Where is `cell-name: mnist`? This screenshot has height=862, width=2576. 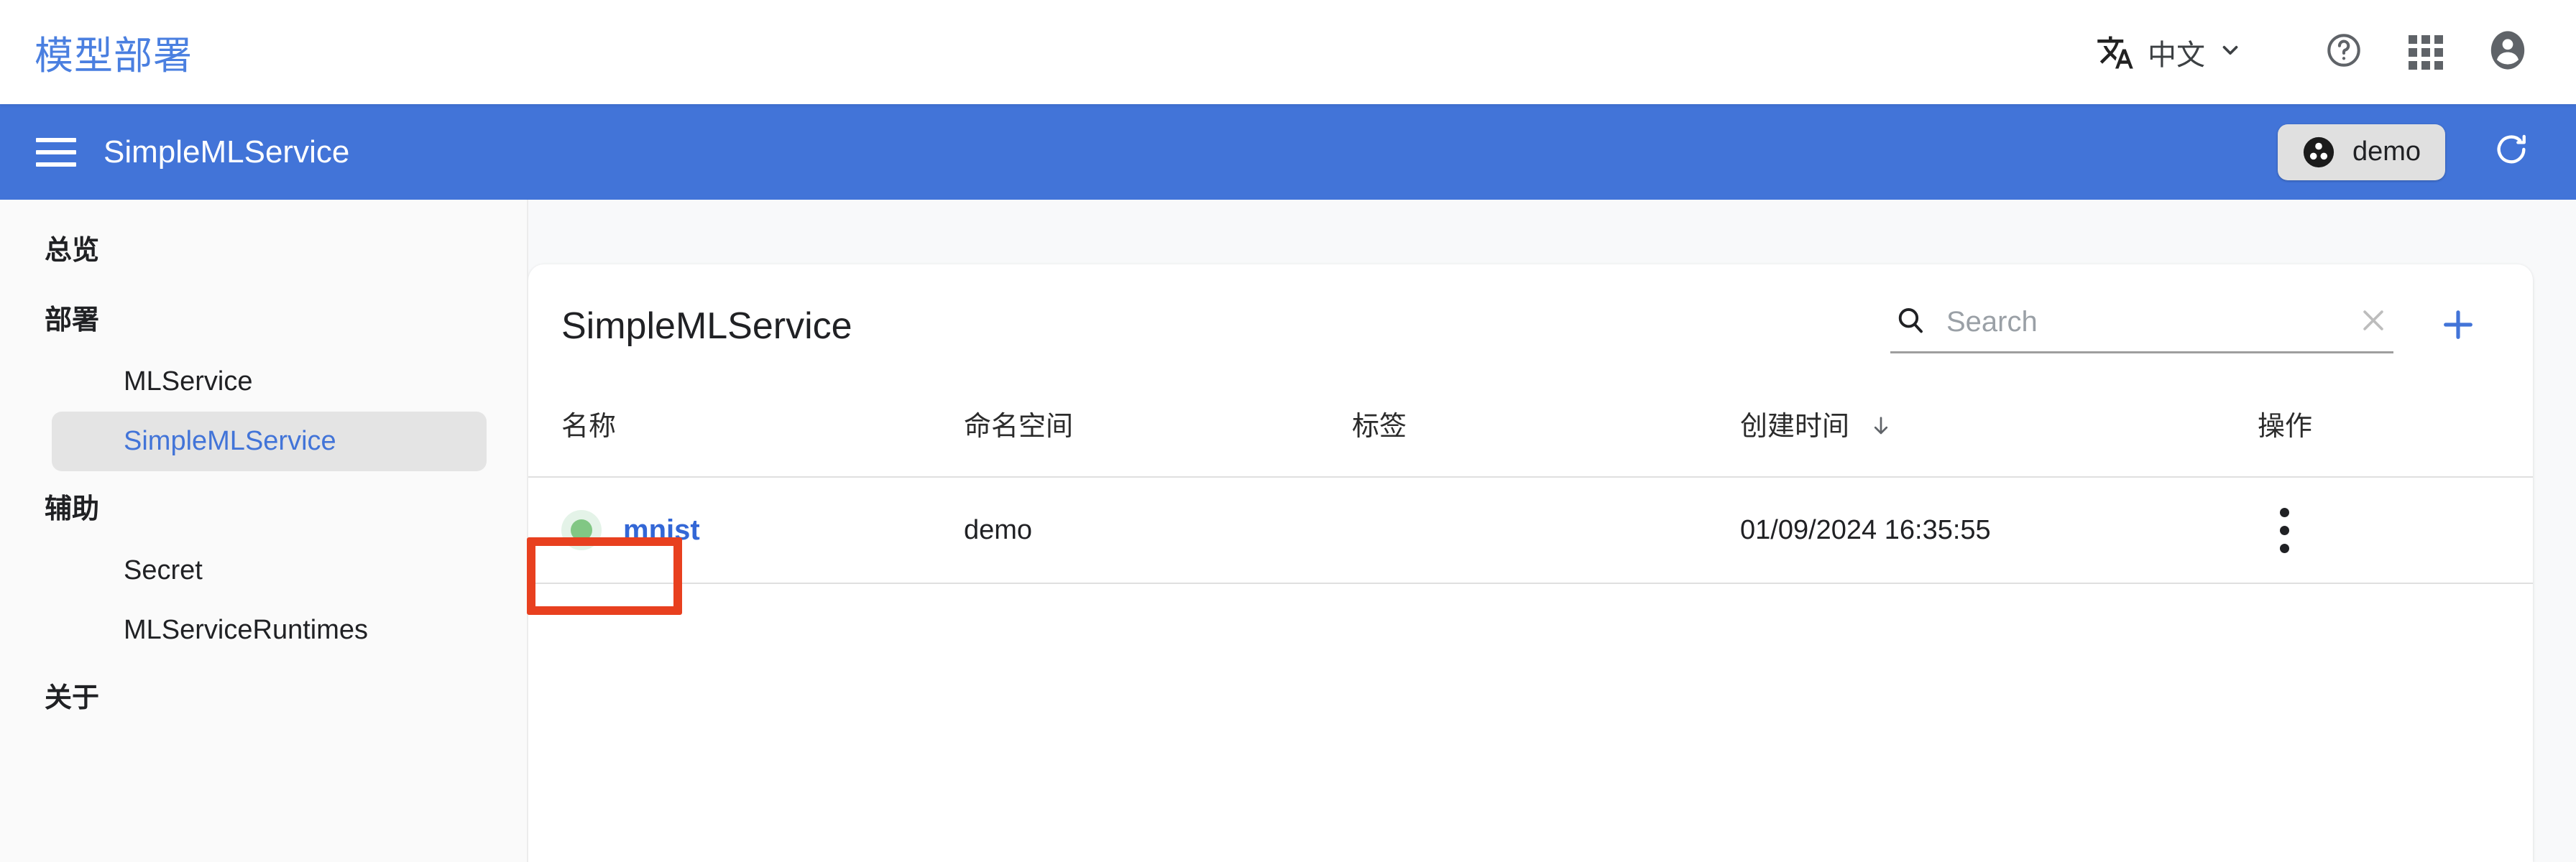 cell-name: mnist is located at coordinates (746, 531).